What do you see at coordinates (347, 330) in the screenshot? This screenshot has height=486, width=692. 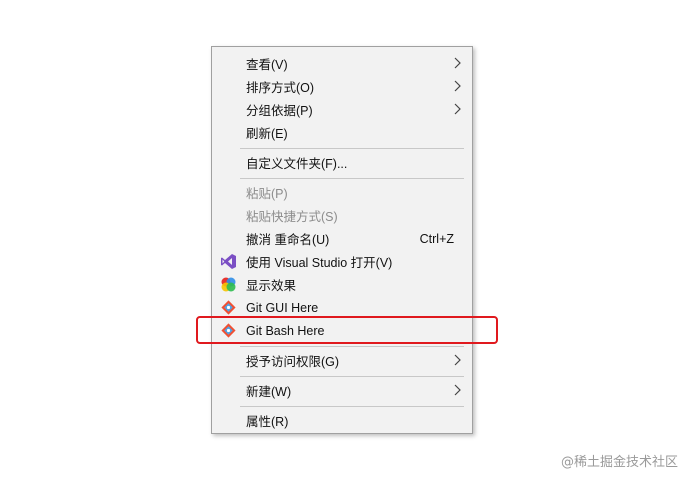 I see `highlight-box` at bounding box center [347, 330].